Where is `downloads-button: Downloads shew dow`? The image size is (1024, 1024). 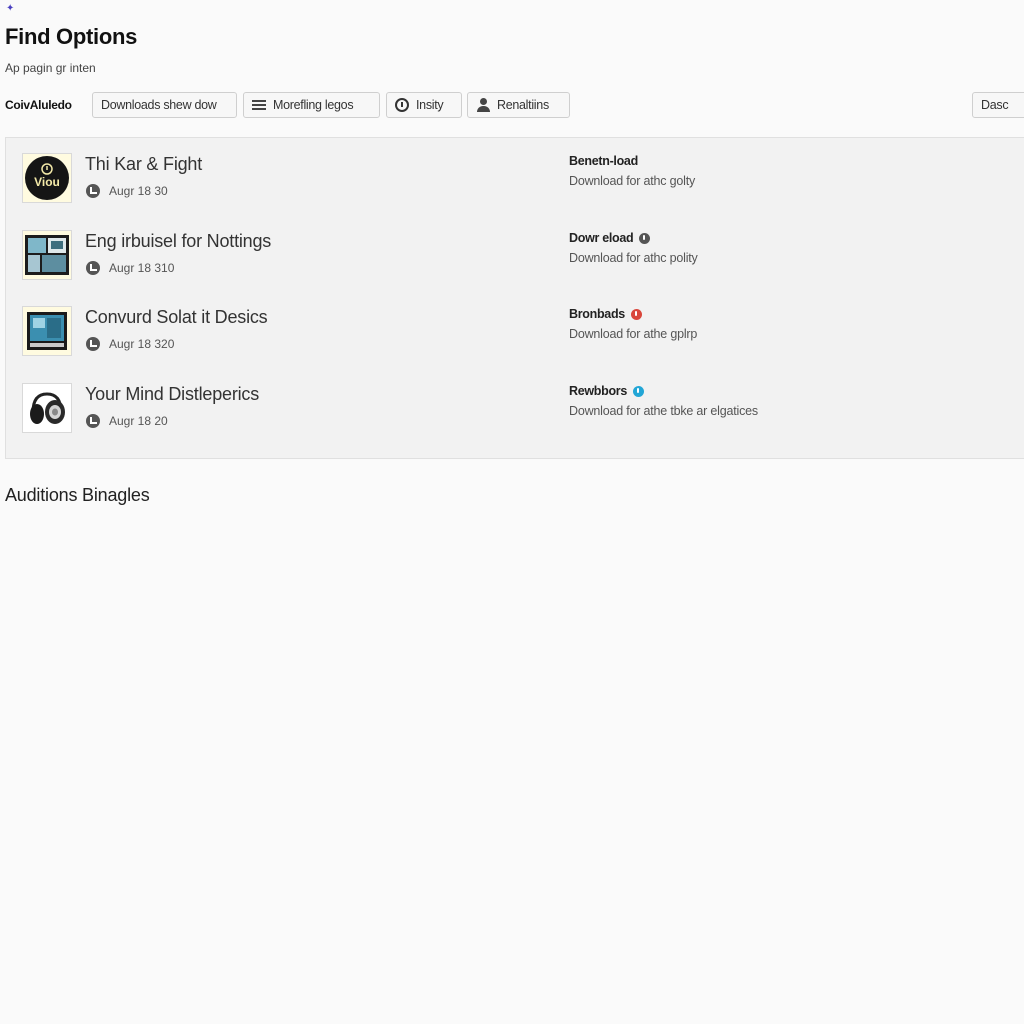
downloads-button: Downloads shew dow is located at coordinates (164, 105).